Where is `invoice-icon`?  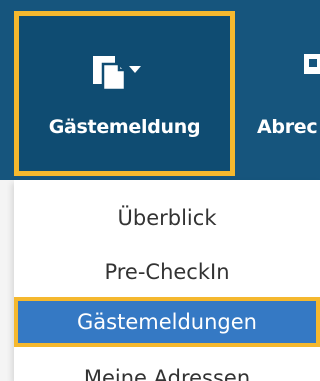 invoice-icon is located at coordinates (312, 64).